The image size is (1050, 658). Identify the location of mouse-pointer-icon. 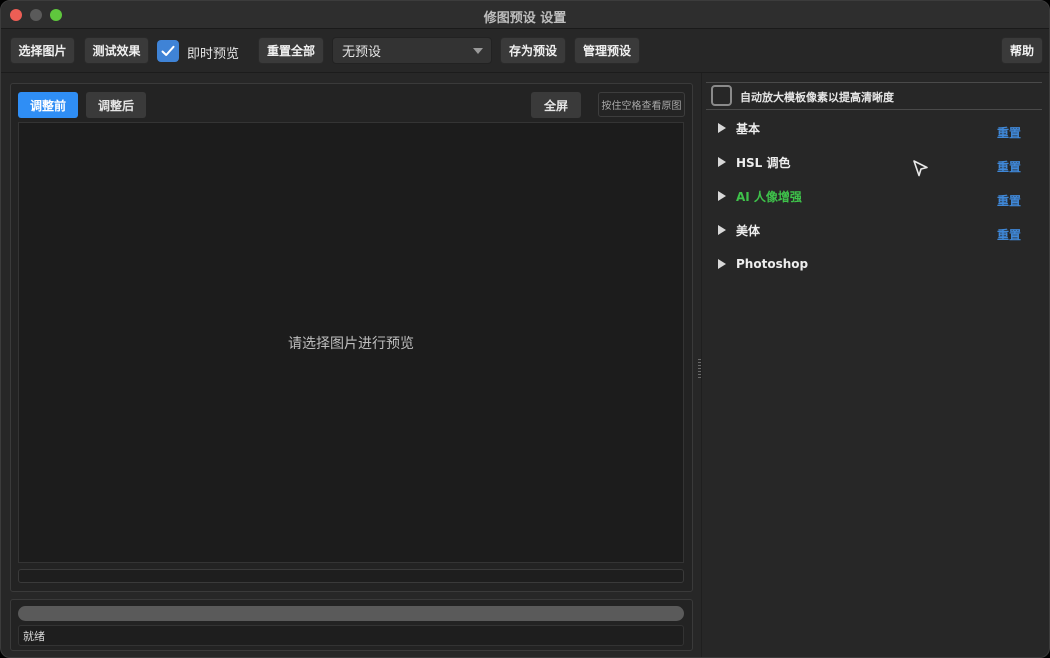
(920, 168).